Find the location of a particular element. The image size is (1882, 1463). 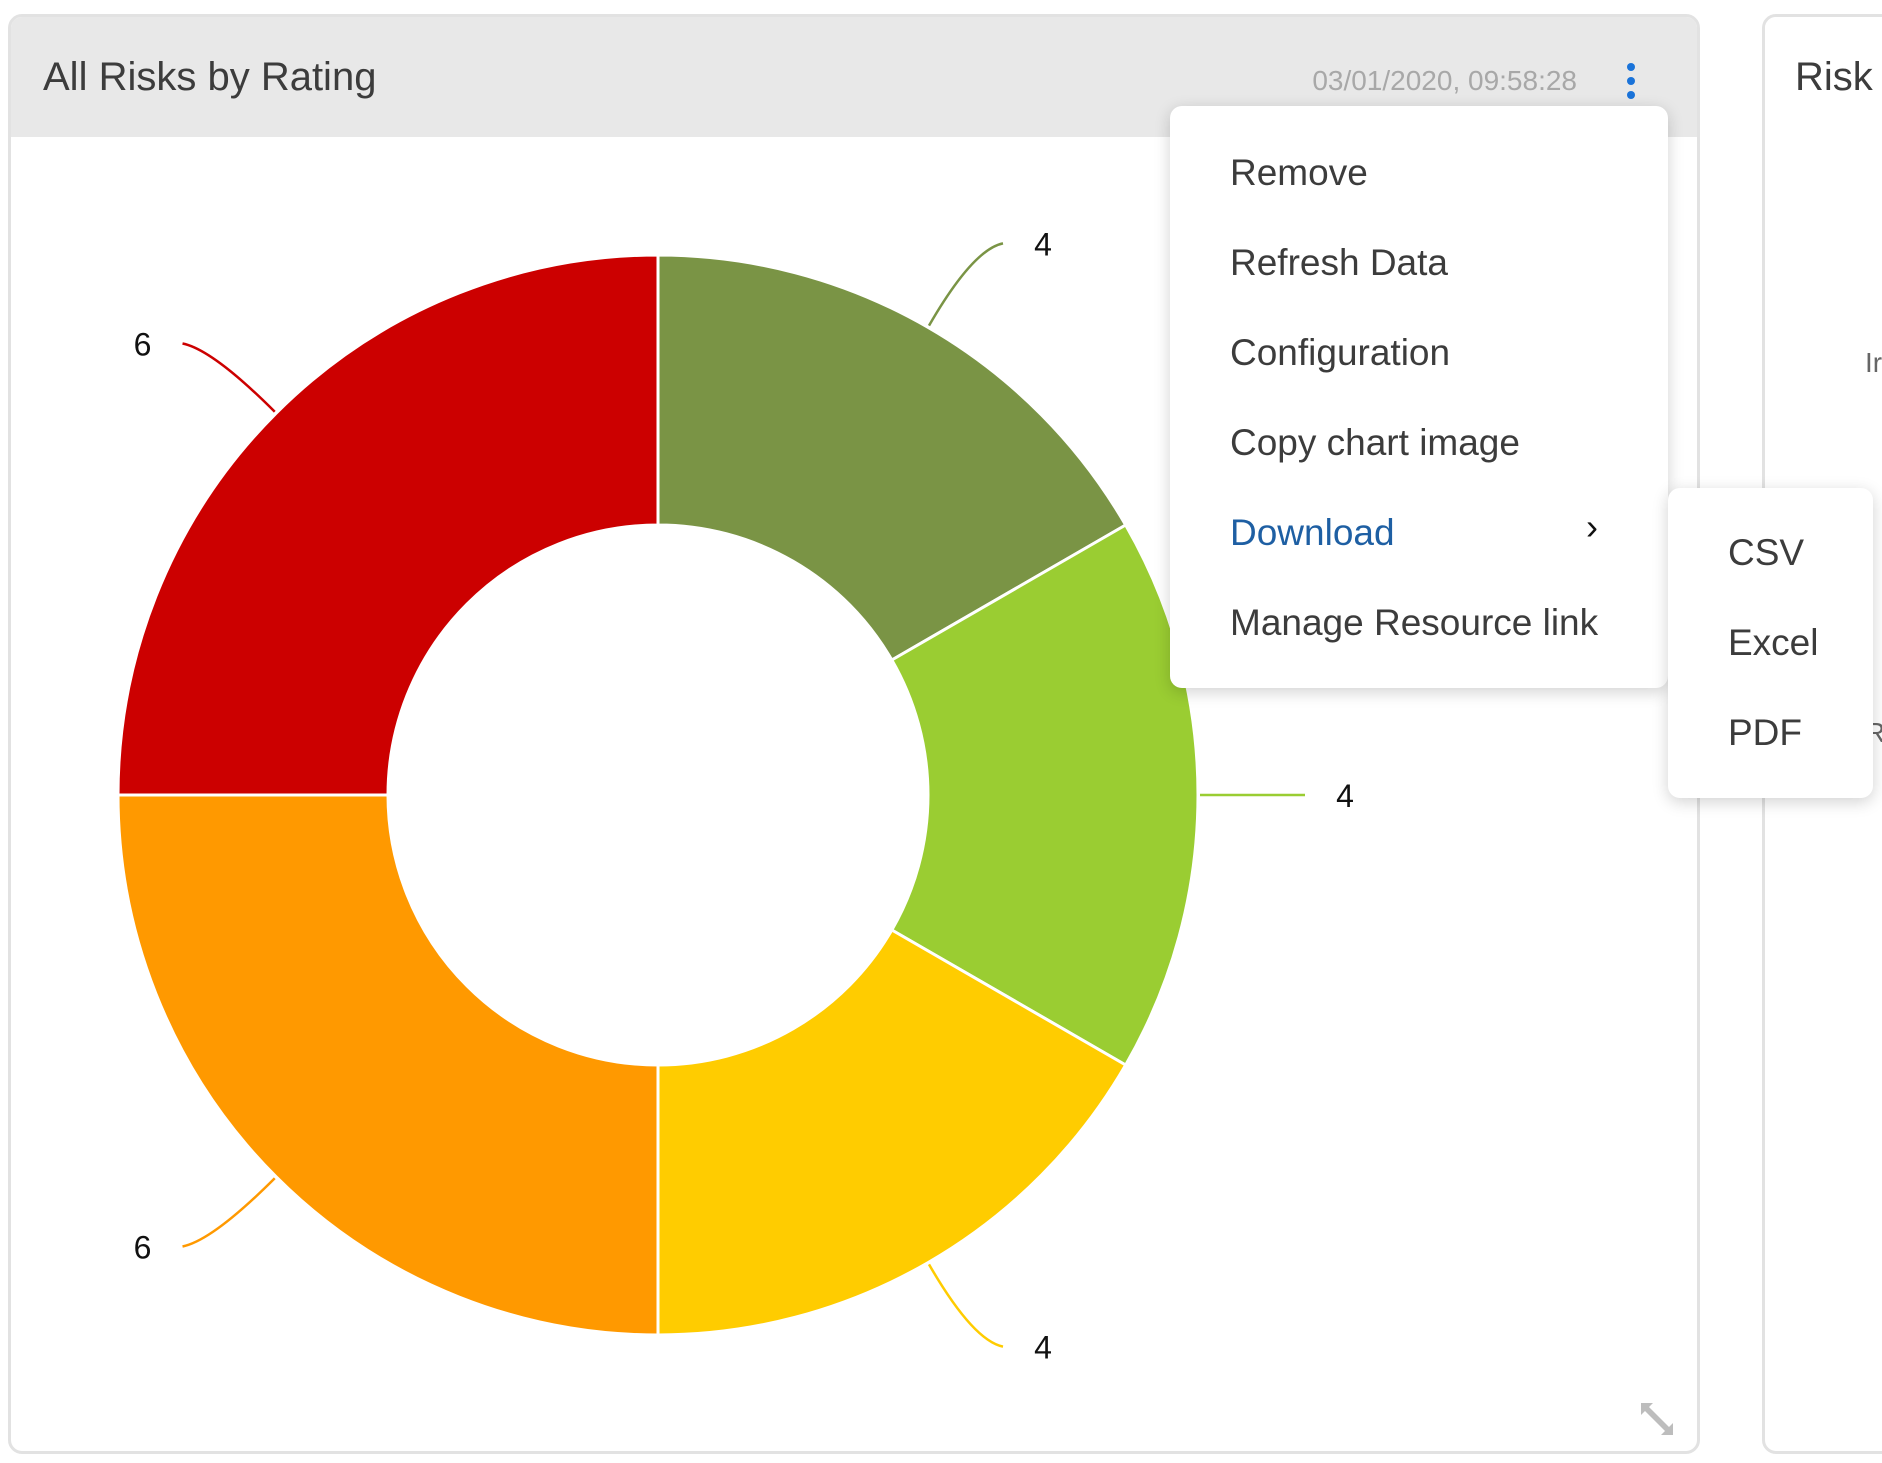

side-widget-title: Risk is located at coordinates (1834, 77).